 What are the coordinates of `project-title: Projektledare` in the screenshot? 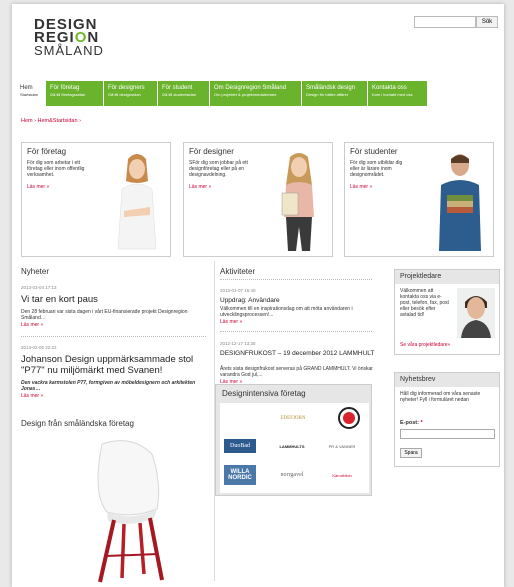 It's located at (447, 277).